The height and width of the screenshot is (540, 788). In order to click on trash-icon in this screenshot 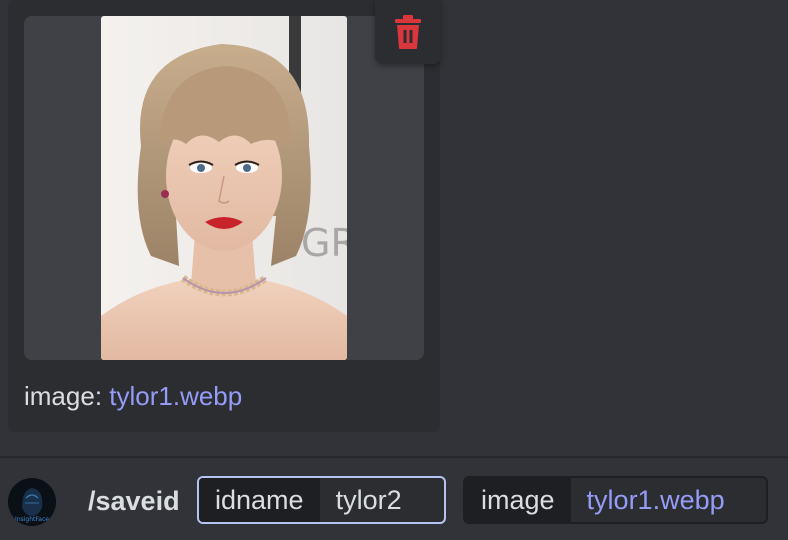, I will do `click(408, 32)`.